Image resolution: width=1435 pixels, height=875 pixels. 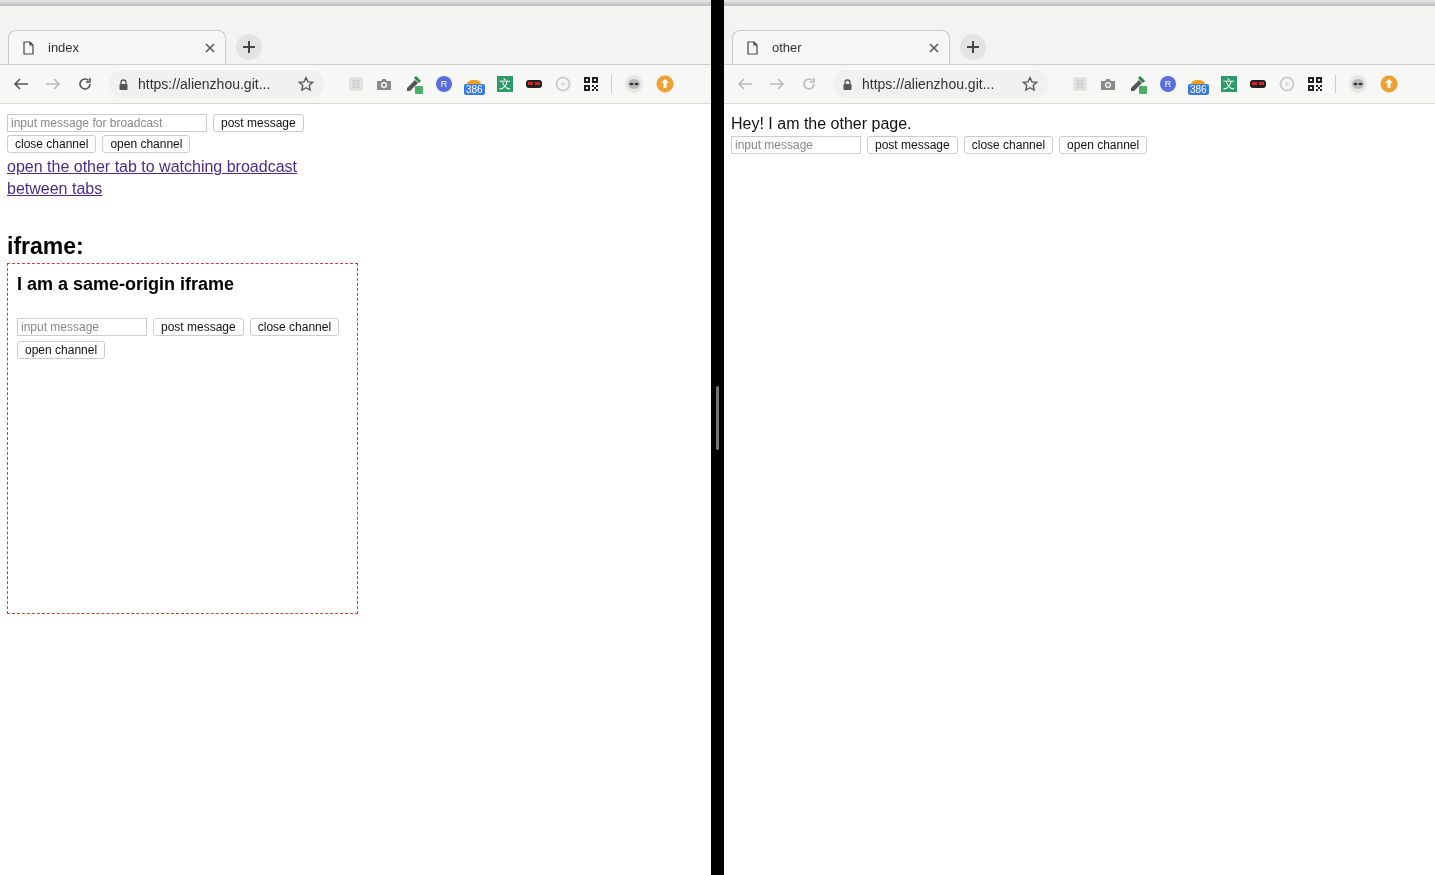 What do you see at coordinates (841, 47) in the screenshot?
I see `browser-tab: other` at bounding box center [841, 47].